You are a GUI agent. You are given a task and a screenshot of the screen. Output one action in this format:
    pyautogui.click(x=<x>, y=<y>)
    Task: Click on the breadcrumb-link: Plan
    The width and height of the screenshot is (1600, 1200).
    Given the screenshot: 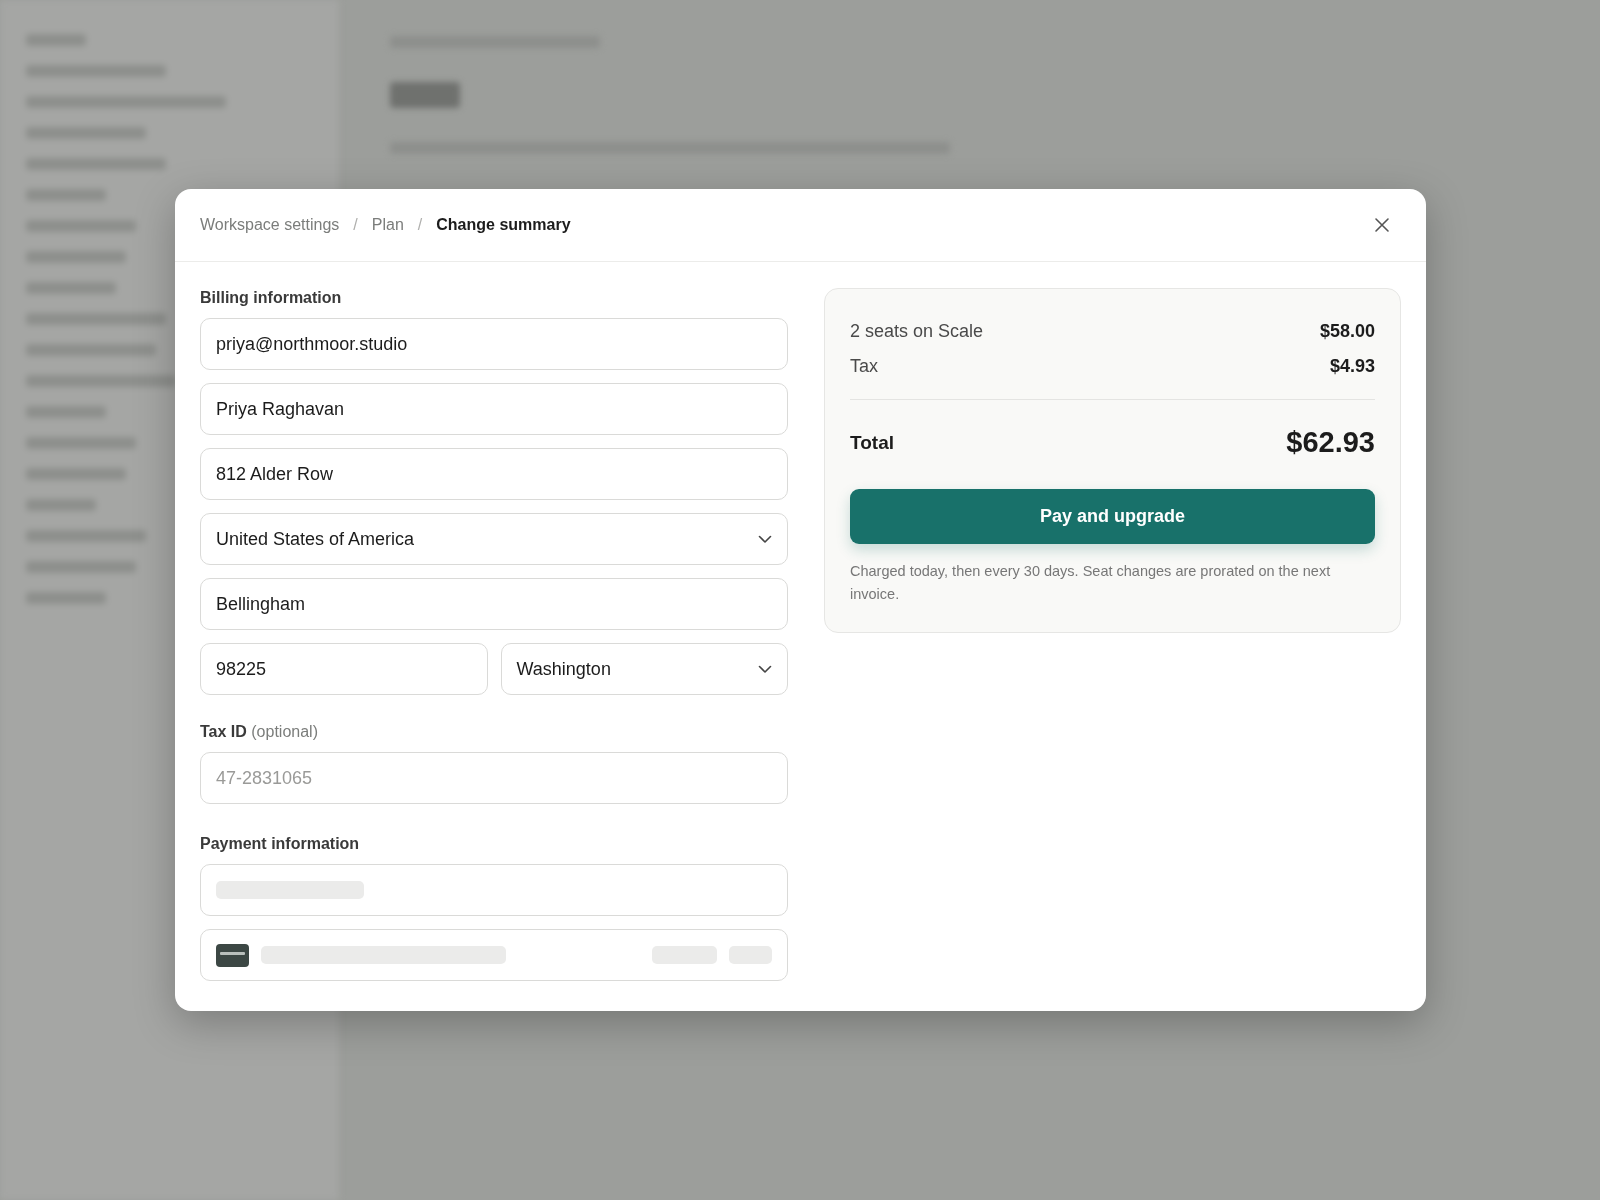 What is the action you would take?
    pyautogui.click(x=387, y=225)
    